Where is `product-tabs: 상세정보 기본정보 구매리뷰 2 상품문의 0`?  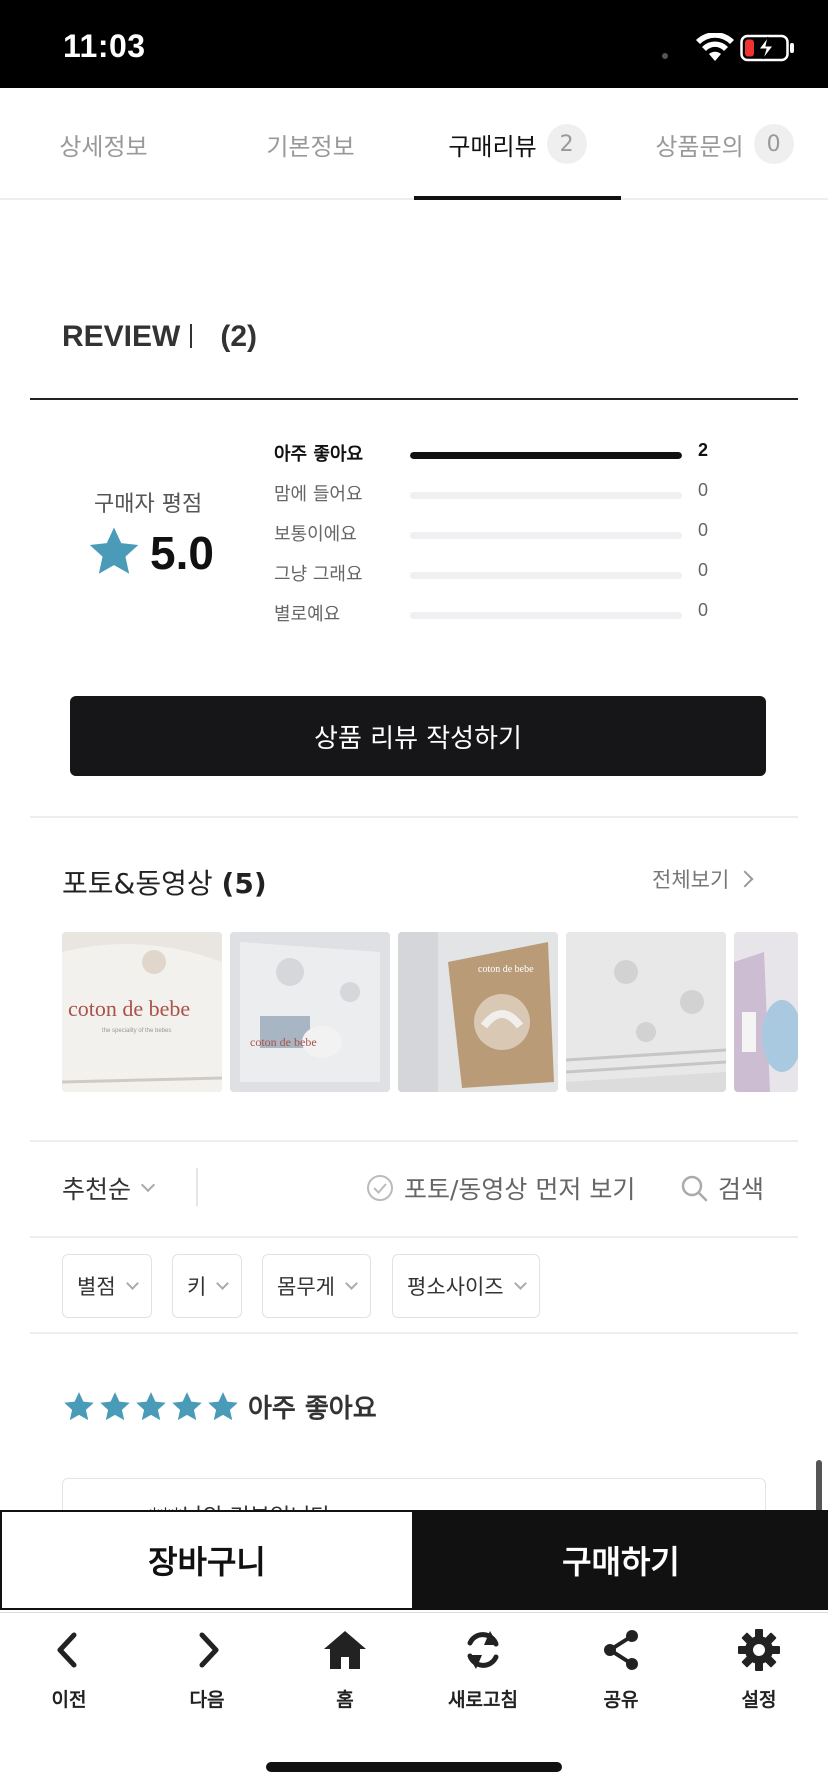
product-tabs: 상세정보 기본정보 구매리뷰 2 상품문의 0 is located at coordinates (414, 144).